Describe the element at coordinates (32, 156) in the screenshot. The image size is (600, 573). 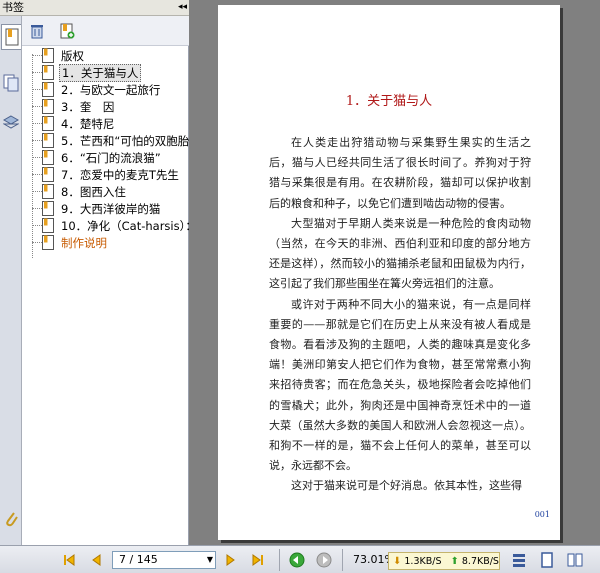
I see `tree-connector-line` at that location.